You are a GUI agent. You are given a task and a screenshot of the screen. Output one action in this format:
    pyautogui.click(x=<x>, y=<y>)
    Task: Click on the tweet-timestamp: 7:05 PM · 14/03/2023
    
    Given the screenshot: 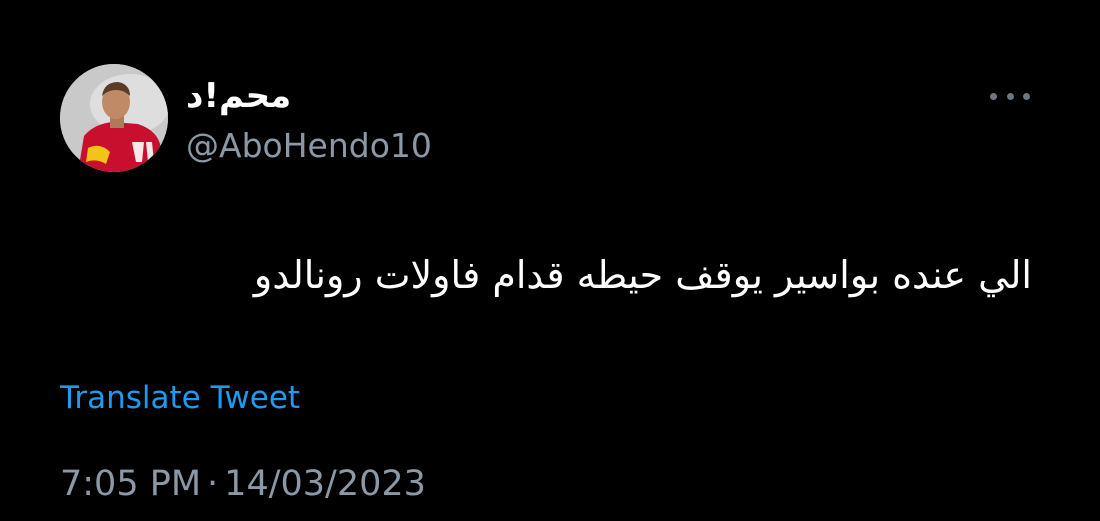 What is the action you would take?
    pyautogui.click(x=243, y=484)
    